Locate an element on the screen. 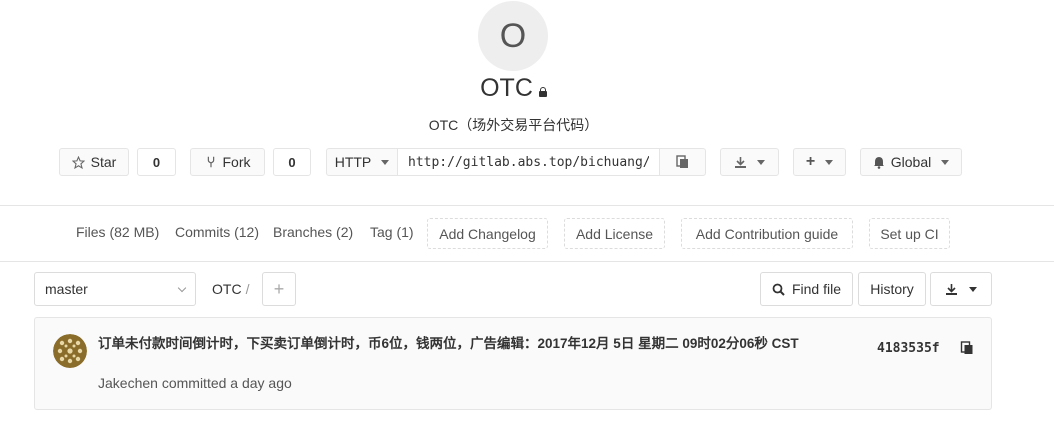 The width and height of the screenshot is (1054, 421). commit-sha: 4183535f is located at coordinates (908, 348).